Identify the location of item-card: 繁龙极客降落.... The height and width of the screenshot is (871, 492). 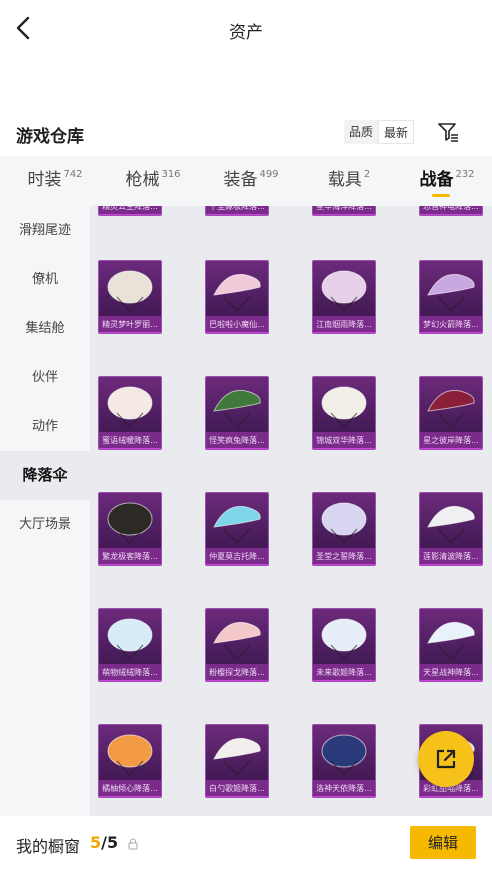
(130, 529).